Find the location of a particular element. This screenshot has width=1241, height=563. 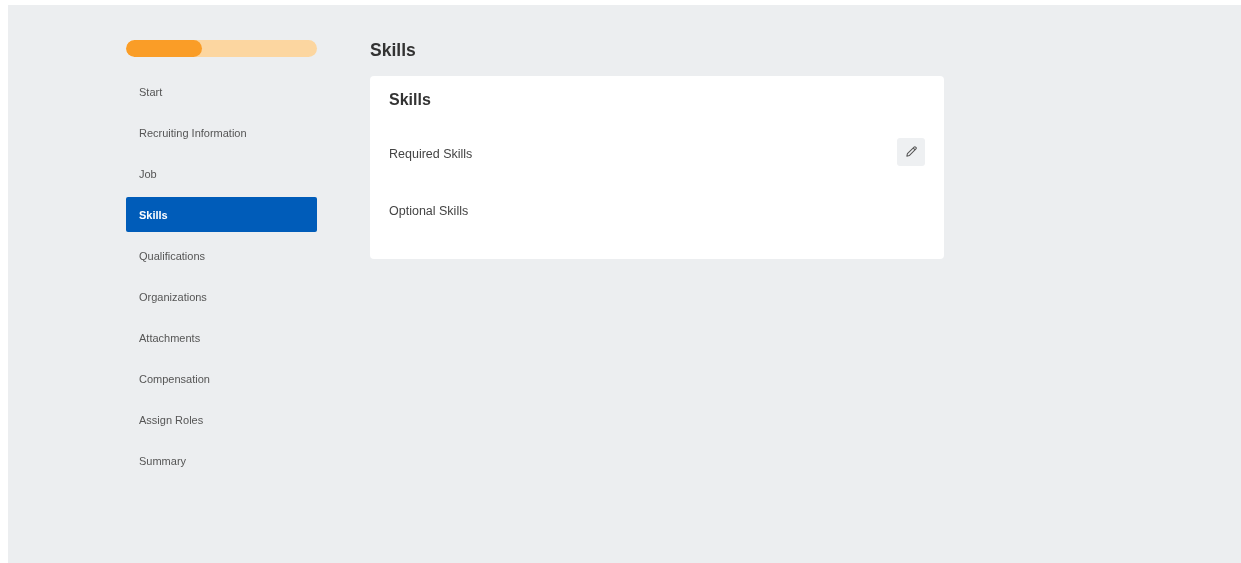

sidebar-item: Start is located at coordinates (221, 91).